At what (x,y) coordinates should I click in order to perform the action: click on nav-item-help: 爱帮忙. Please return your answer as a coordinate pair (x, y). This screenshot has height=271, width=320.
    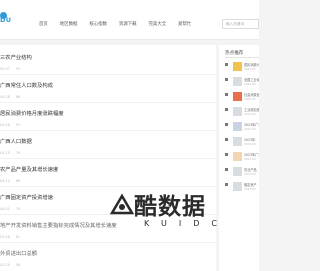
    Looking at the image, I should click on (184, 24).